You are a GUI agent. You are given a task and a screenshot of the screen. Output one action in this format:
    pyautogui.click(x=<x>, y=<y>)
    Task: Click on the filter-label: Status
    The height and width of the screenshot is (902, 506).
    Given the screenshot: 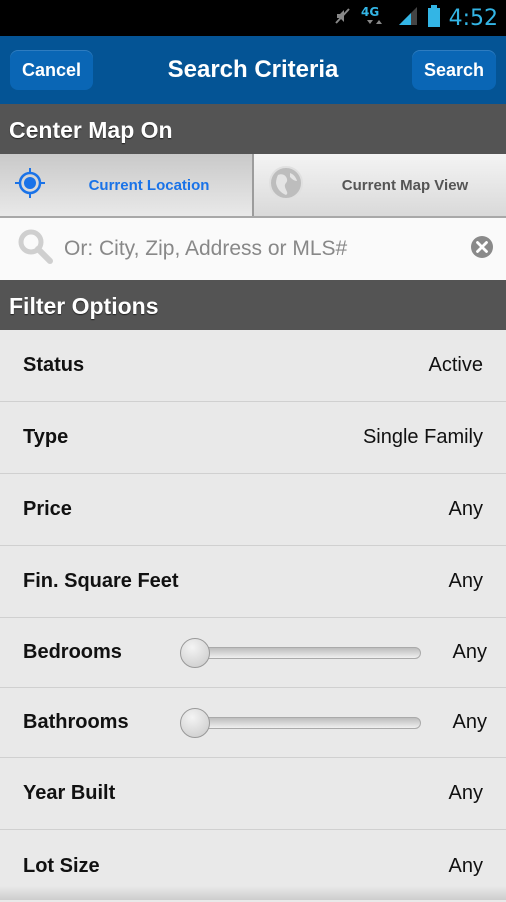 What is the action you would take?
    pyautogui.click(x=103, y=365)
    